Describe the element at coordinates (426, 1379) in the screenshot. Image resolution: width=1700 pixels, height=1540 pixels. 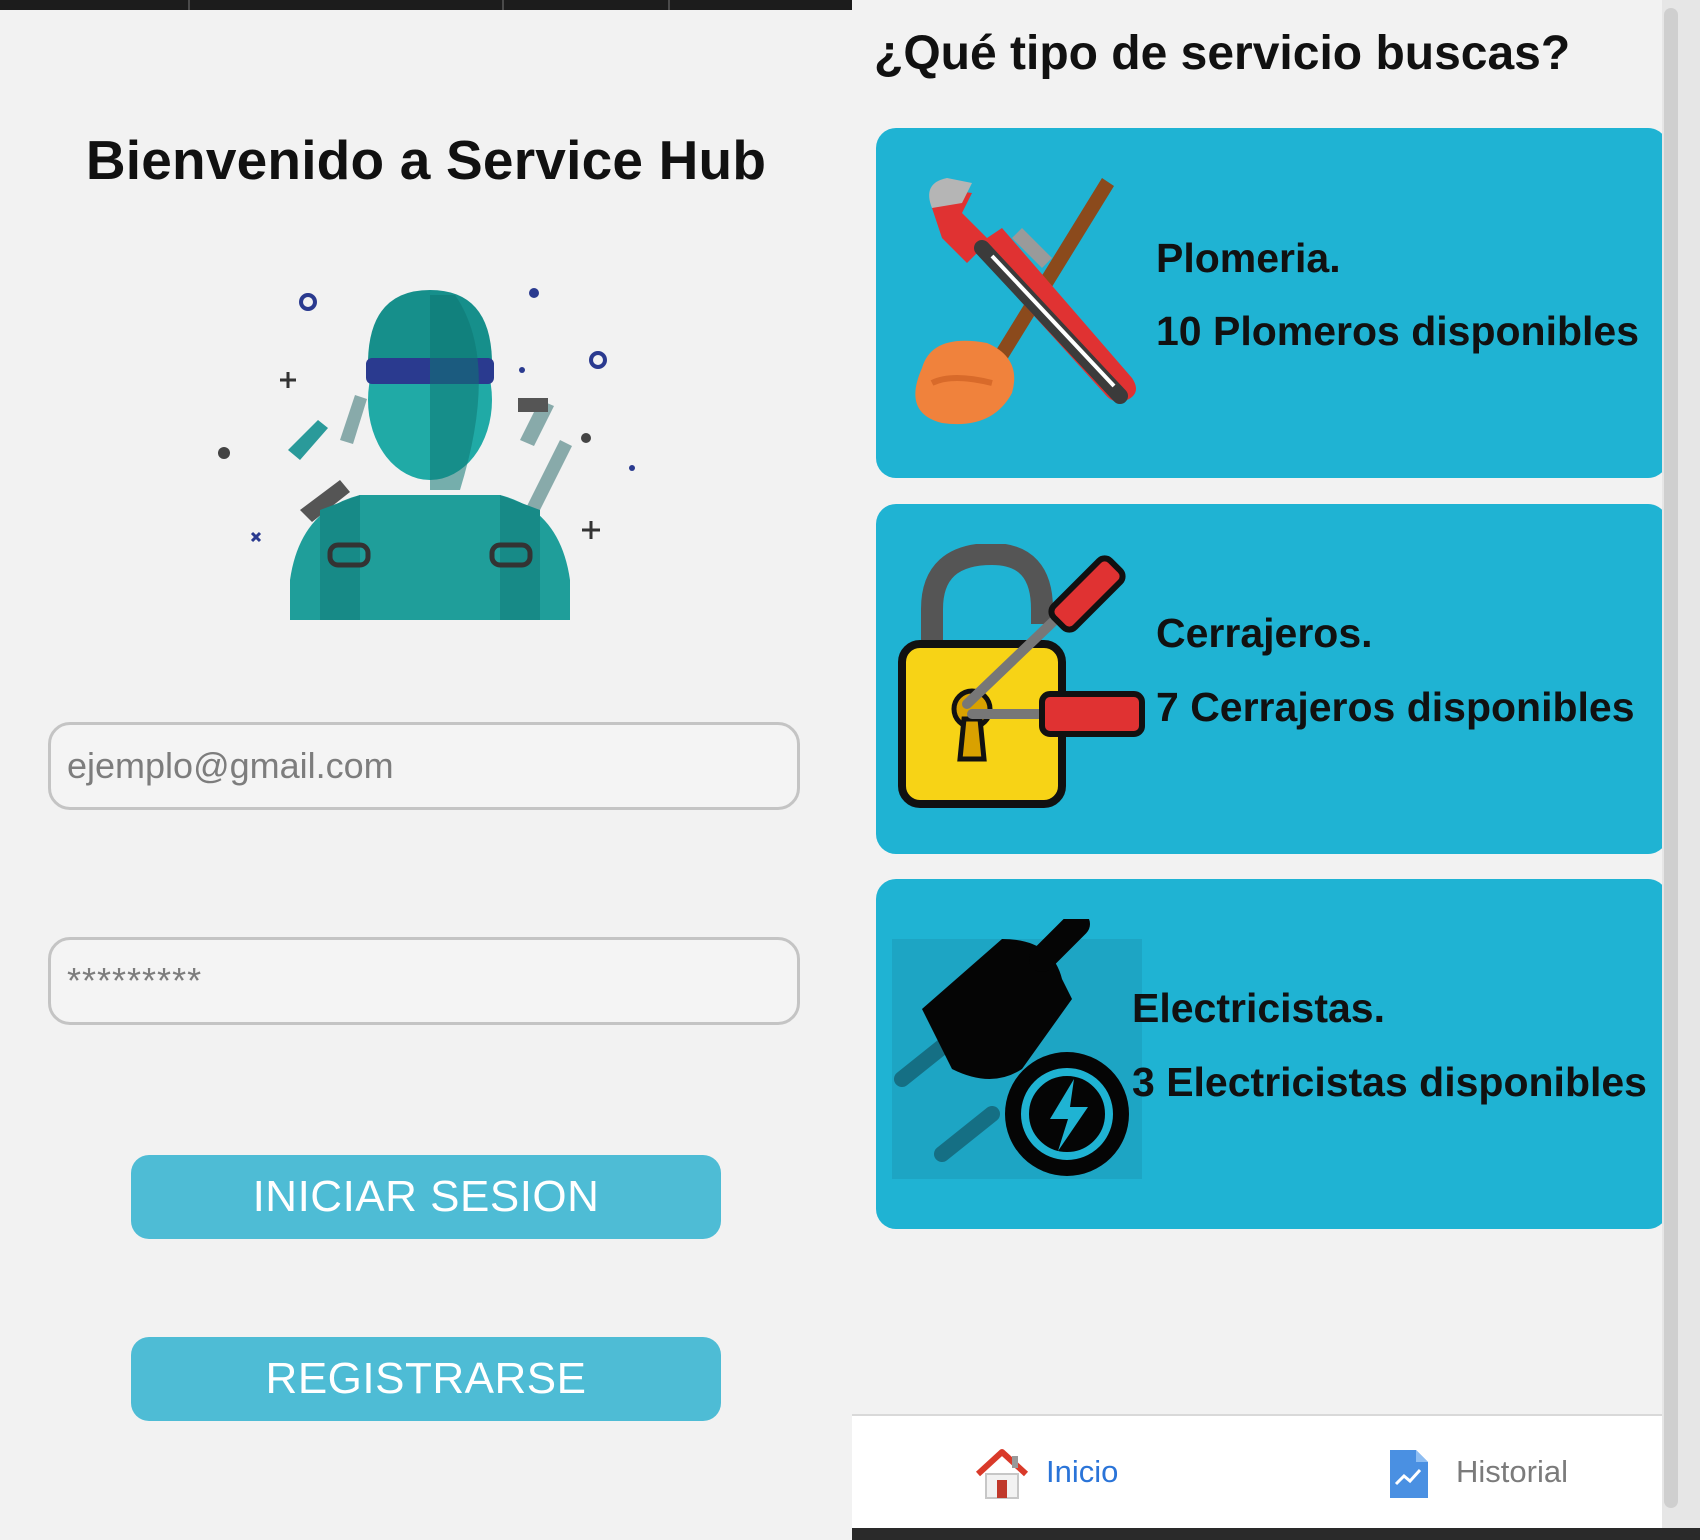
I see `register-button: REGISTRARSE` at that location.